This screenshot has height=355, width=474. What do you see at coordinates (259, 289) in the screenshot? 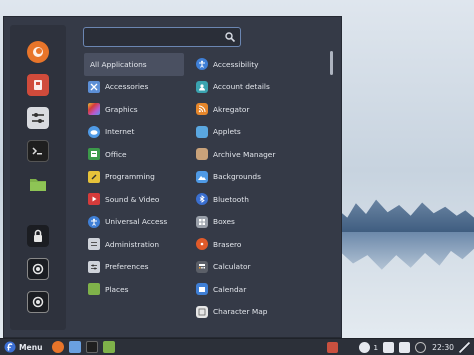
I see `app-calendar: Calendar` at bounding box center [259, 289].